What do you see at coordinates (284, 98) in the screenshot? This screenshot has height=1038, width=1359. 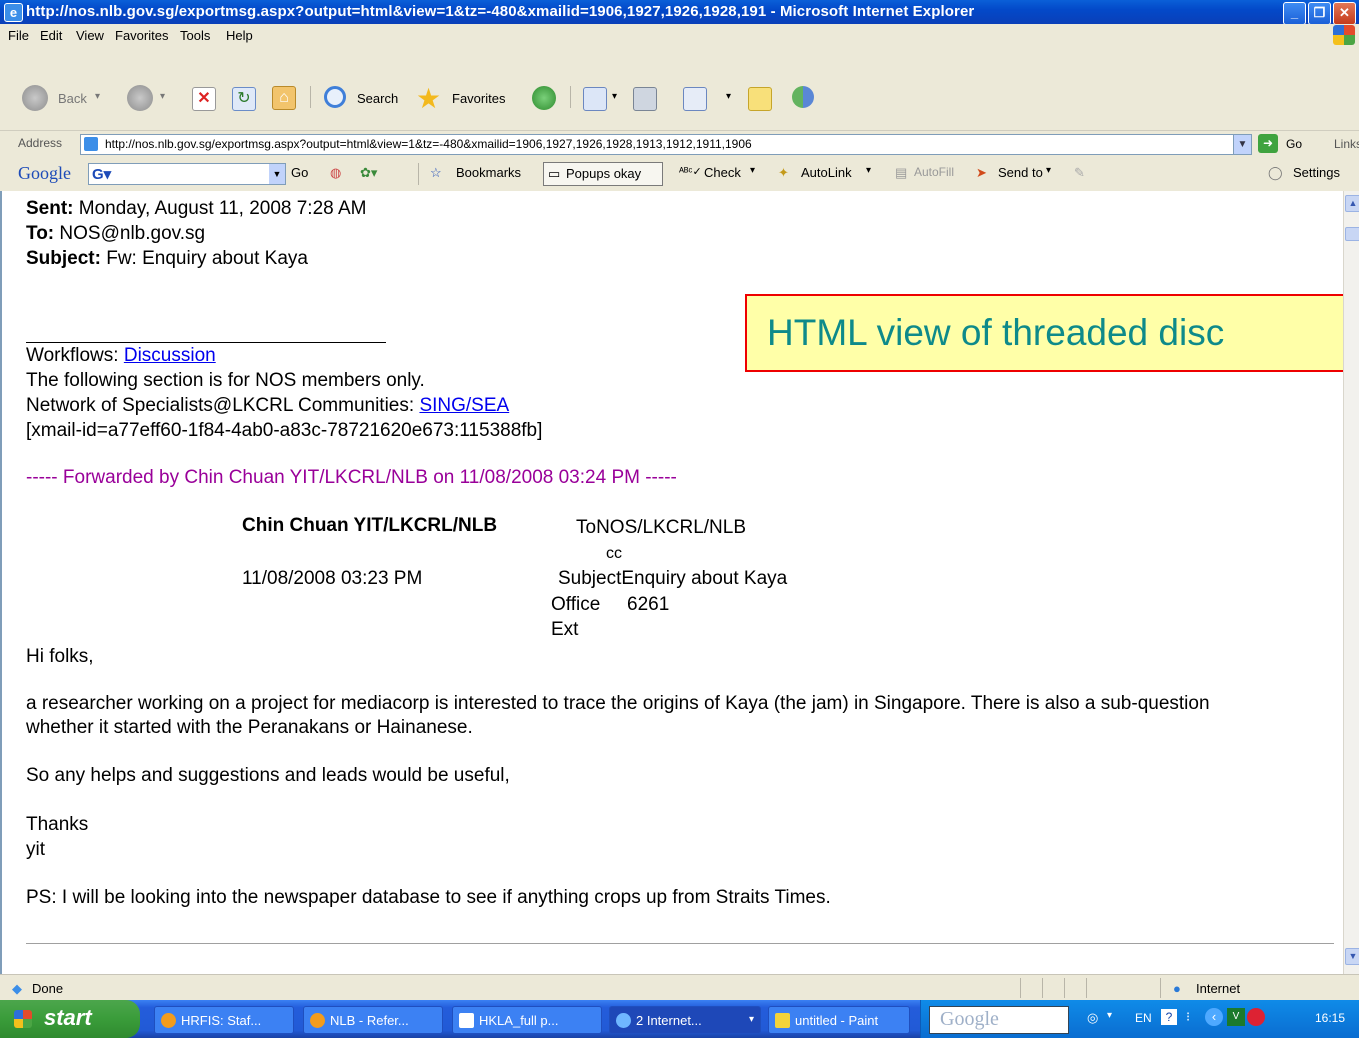 I see `home-icon: ⌂` at bounding box center [284, 98].